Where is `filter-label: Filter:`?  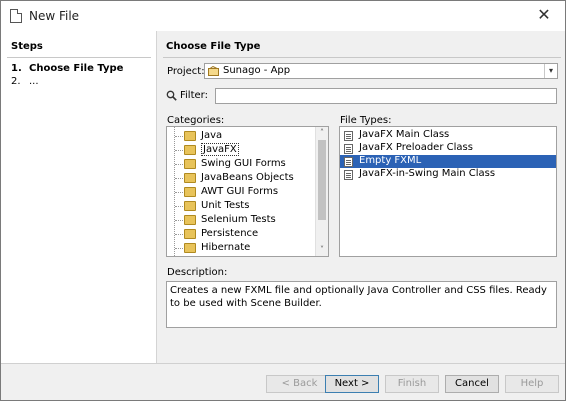
filter-label: Filter: is located at coordinates (194, 95).